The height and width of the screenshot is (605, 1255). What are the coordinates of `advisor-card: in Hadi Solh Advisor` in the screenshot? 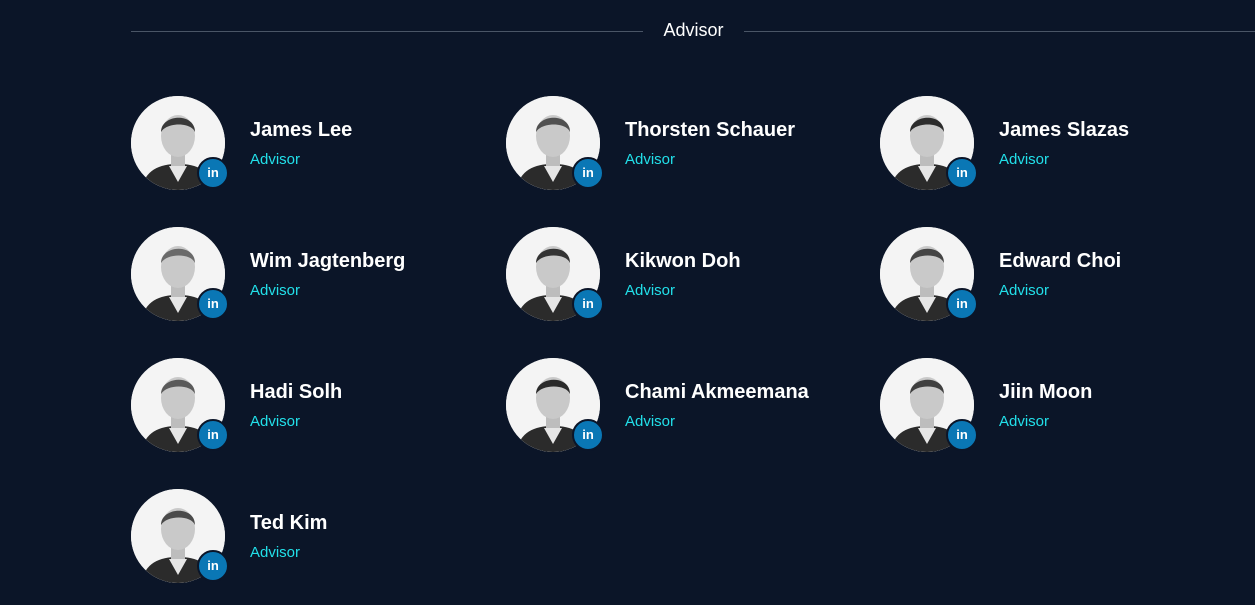 It's located at (311, 406).